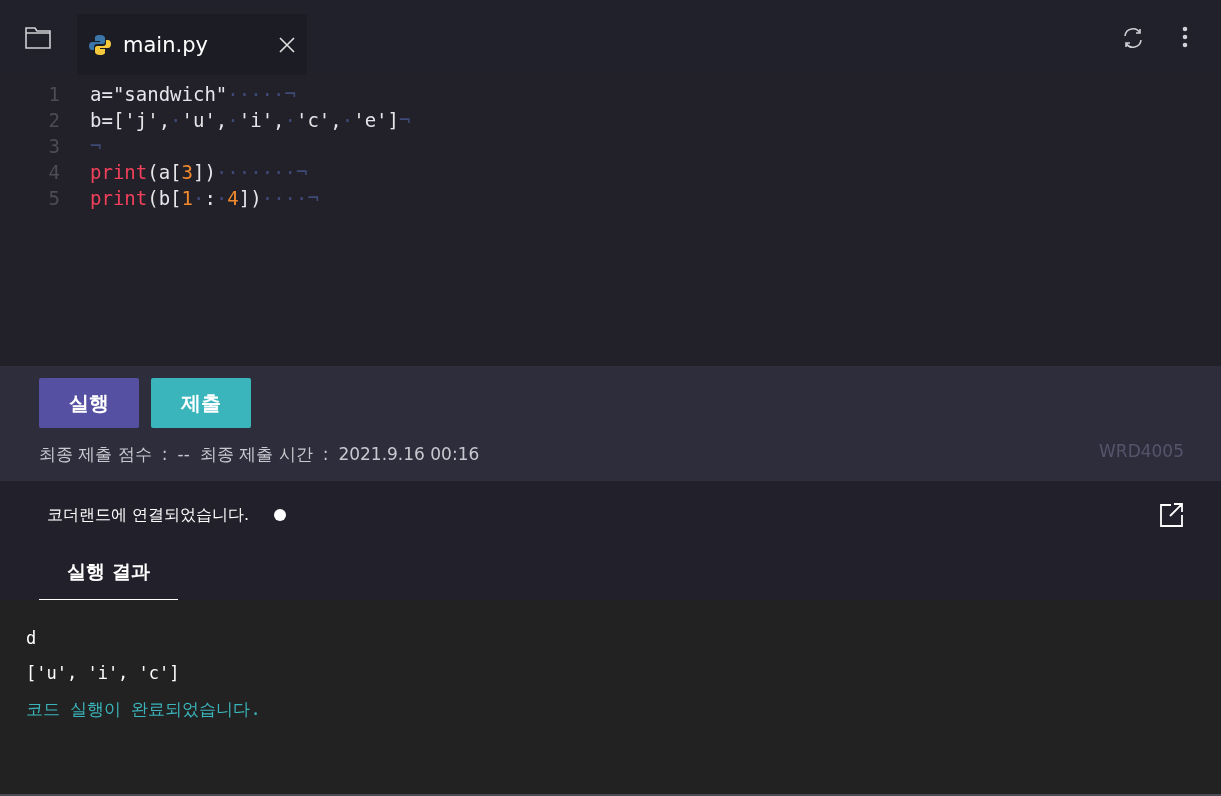 Image resolution: width=1221 pixels, height=796 pixels. I want to click on code-text: (a[, so click(164, 172).